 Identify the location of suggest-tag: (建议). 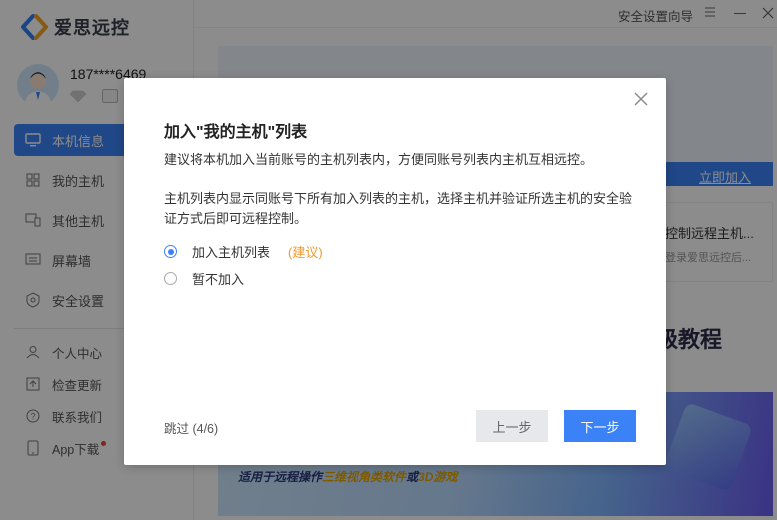
(305, 252).